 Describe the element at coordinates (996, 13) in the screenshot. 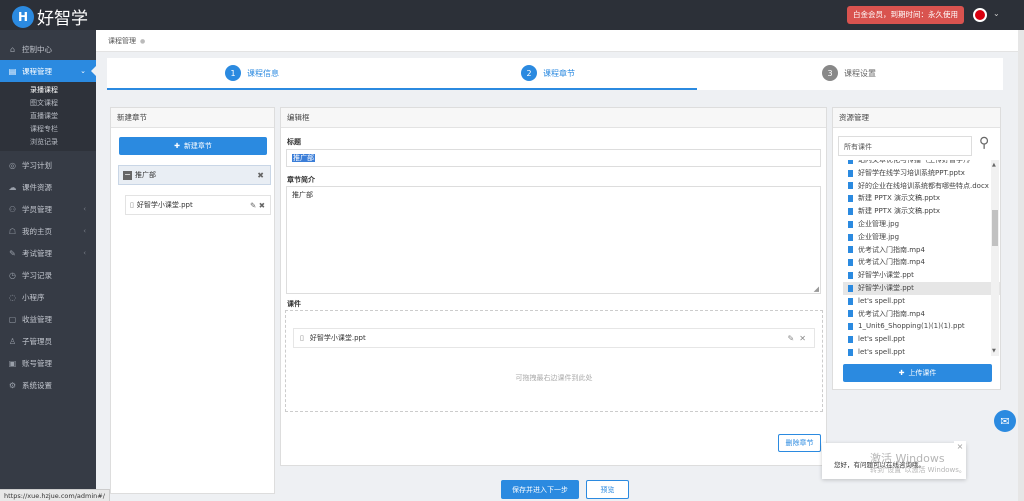

I see `chevron-down-icon: ⌄` at that location.